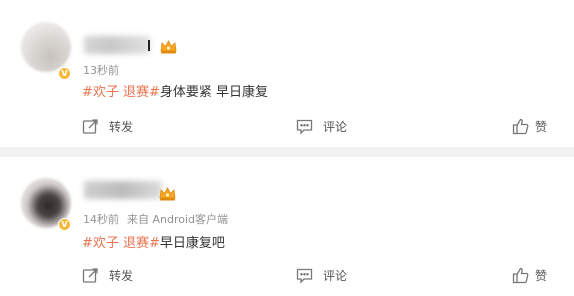 The height and width of the screenshot is (296, 574). What do you see at coordinates (214, 92) in the screenshot?
I see `post-body: 身体要紧 早日康复` at bounding box center [214, 92].